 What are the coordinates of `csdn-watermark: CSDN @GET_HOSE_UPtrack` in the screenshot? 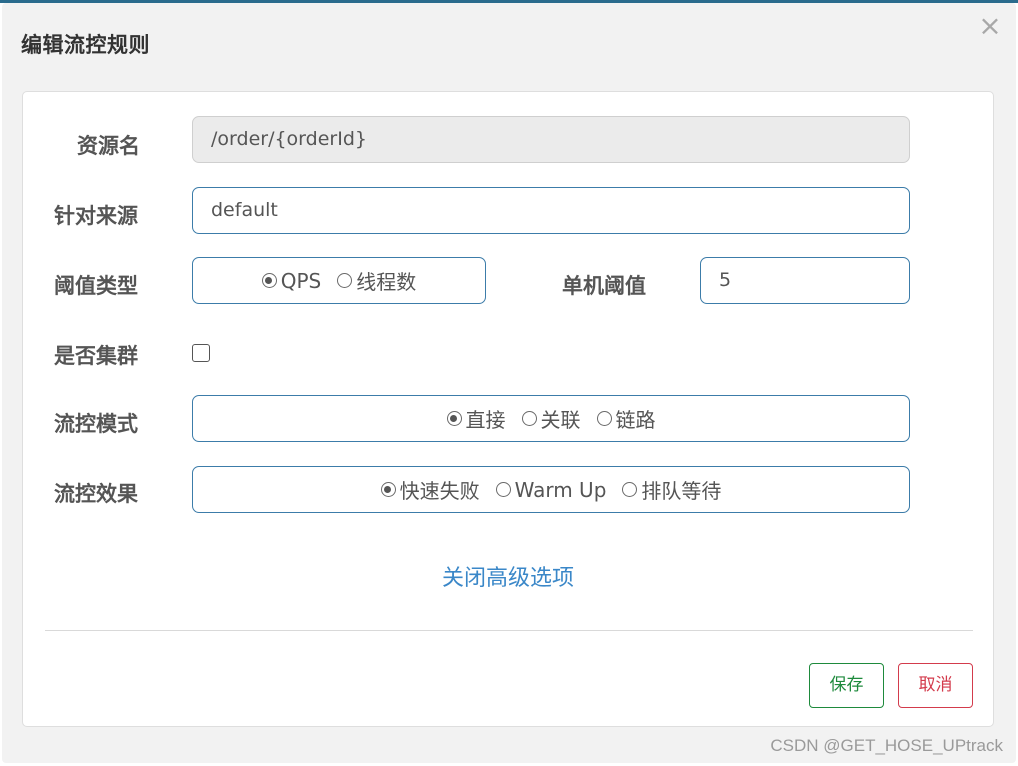 It's located at (886, 745).